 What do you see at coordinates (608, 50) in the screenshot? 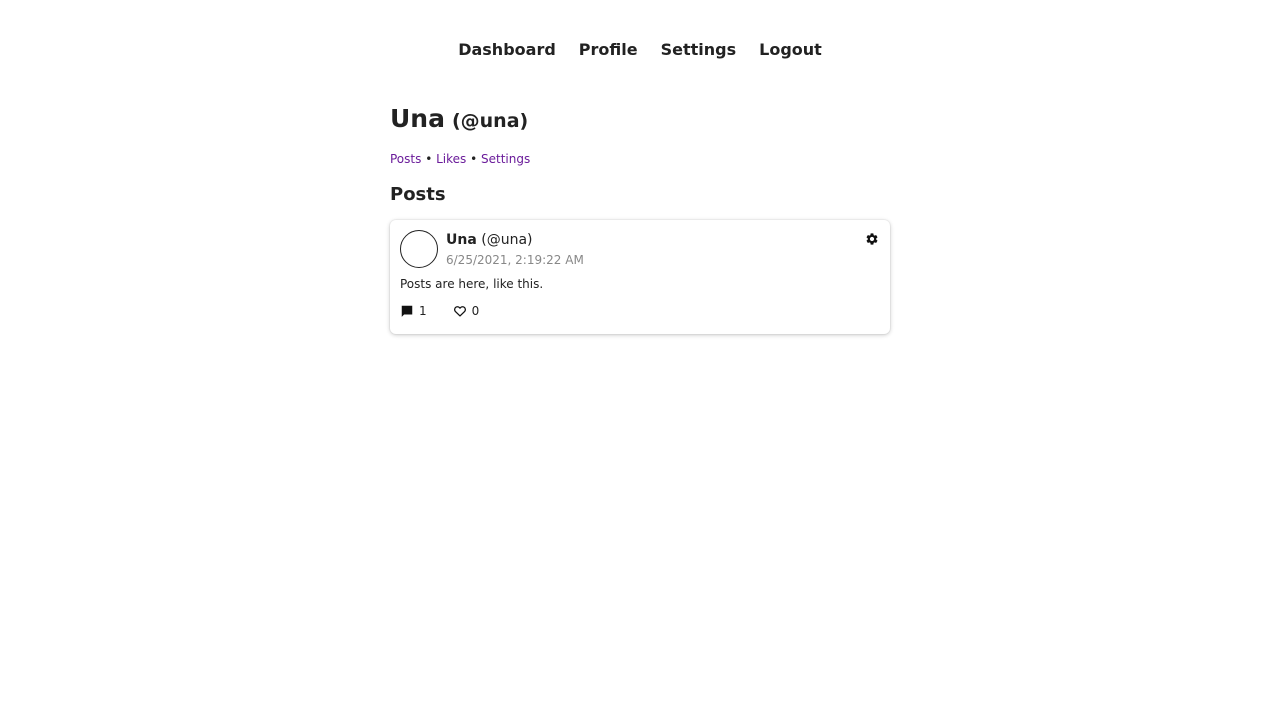
I see `nav-profile: Profile` at bounding box center [608, 50].